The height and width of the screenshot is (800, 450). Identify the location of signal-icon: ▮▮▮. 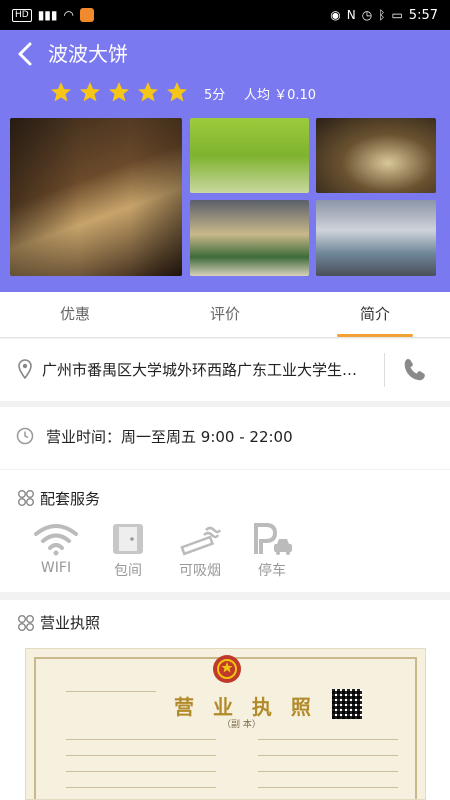
(47, 15).